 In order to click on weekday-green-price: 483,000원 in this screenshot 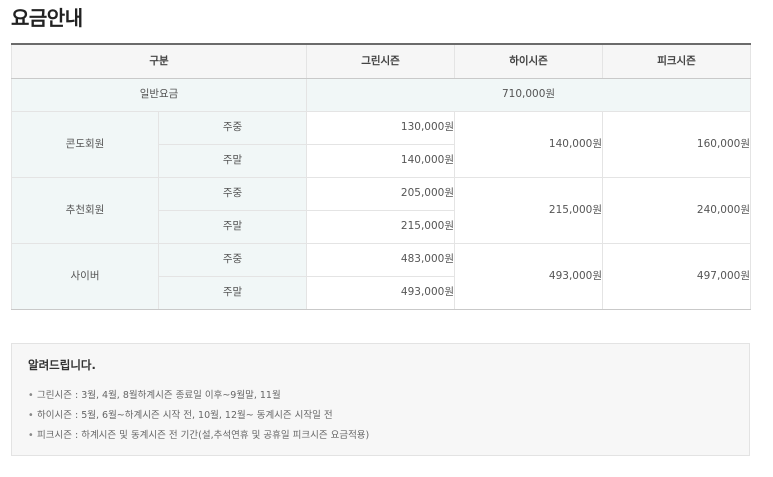, I will do `click(381, 259)`.